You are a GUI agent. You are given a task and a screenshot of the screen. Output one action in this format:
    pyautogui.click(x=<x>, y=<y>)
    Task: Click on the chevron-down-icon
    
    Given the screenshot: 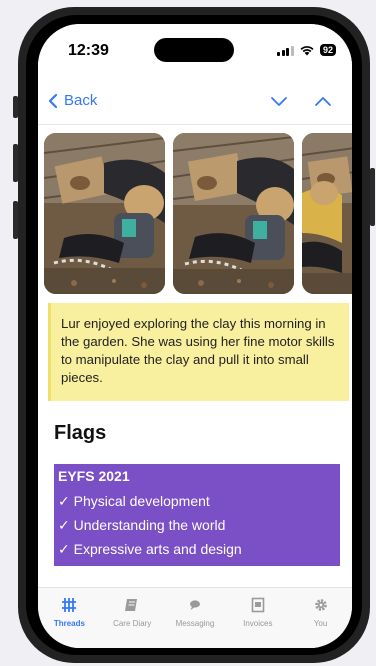 What is the action you would take?
    pyautogui.click(x=279, y=102)
    